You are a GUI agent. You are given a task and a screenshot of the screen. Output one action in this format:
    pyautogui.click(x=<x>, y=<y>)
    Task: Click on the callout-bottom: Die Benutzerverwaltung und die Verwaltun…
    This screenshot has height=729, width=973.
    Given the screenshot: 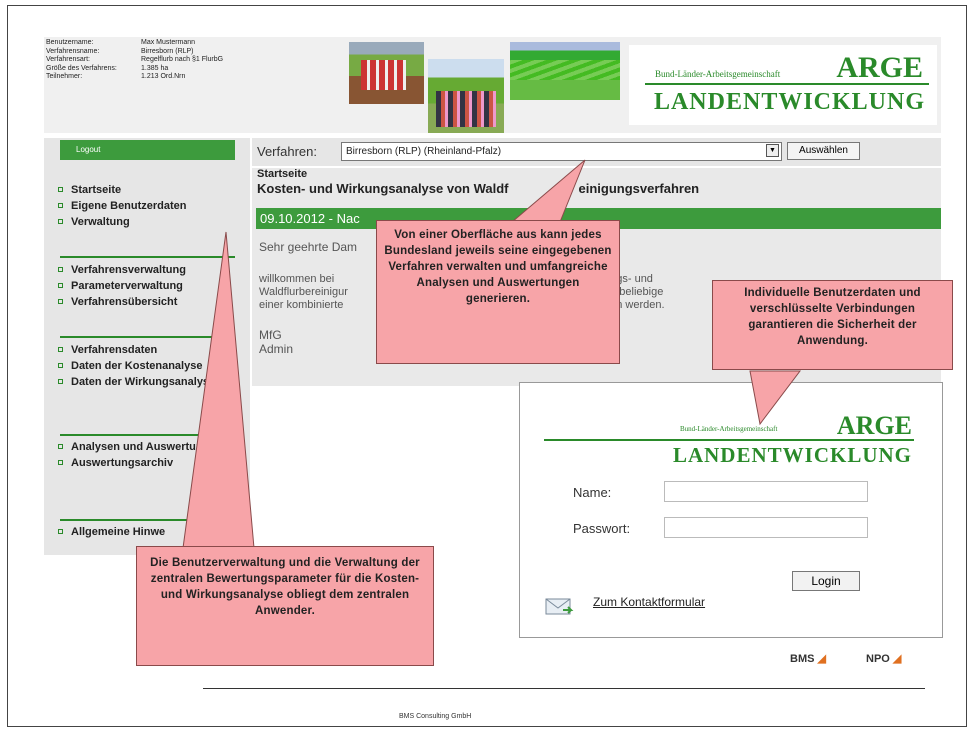 What is the action you would take?
    pyautogui.click(x=285, y=606)
    